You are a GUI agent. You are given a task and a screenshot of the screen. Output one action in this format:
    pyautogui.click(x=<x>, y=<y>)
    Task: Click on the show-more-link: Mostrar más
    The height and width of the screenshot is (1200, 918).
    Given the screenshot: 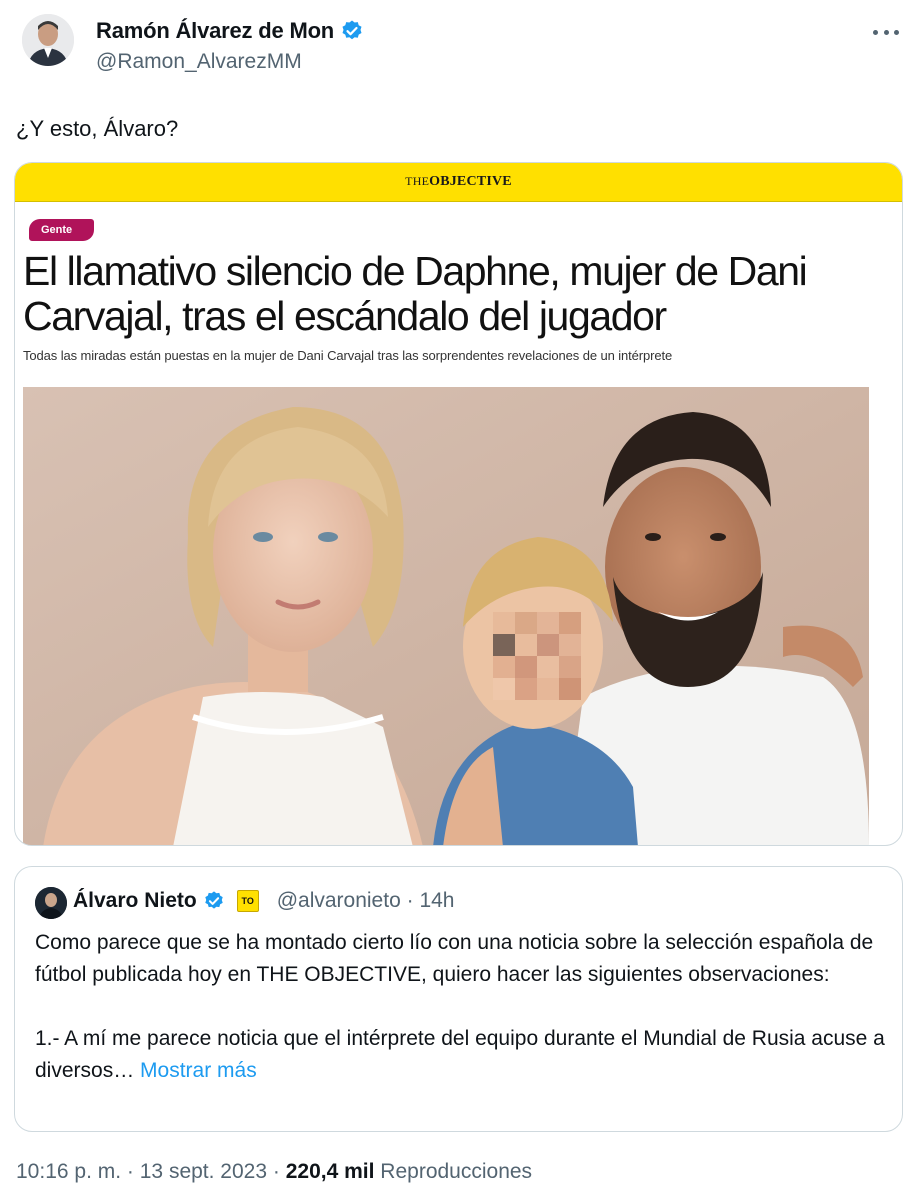 What is the action you would take?
    pyautogui.click(x=198, y=1070)
    